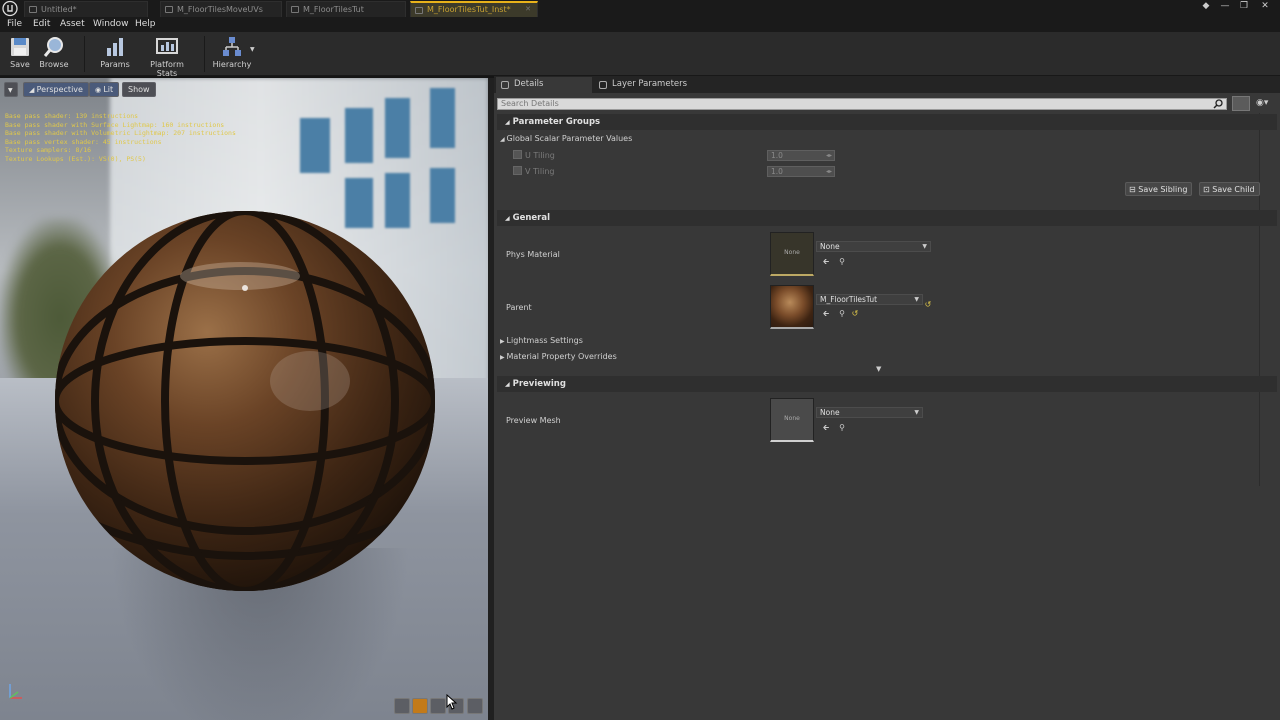  Describe the element at coordinates (115, 47) in the screenshot. I see `params-icon` at that location.